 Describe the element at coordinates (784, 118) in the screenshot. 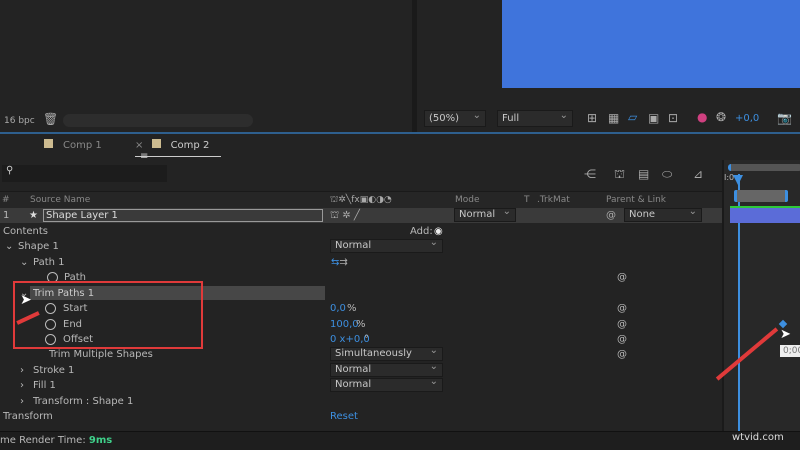

I see `camera-icon: 📷` at that location.